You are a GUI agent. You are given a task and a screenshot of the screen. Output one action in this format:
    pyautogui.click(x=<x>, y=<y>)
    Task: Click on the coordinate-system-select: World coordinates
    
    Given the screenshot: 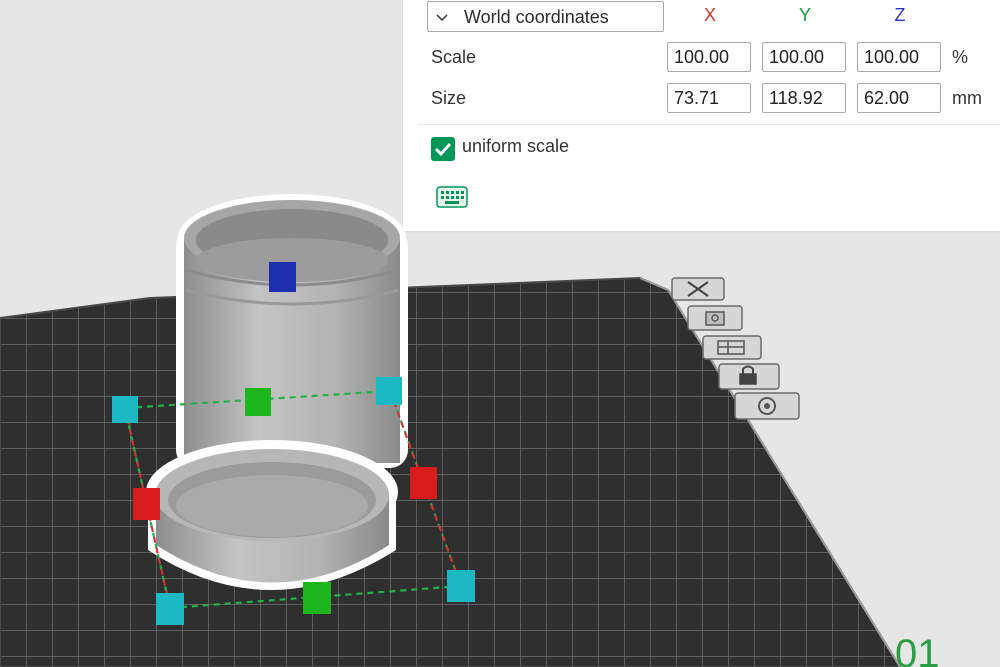 What is the action you would take?
    pyautogui.click(x=545, y=16)
    